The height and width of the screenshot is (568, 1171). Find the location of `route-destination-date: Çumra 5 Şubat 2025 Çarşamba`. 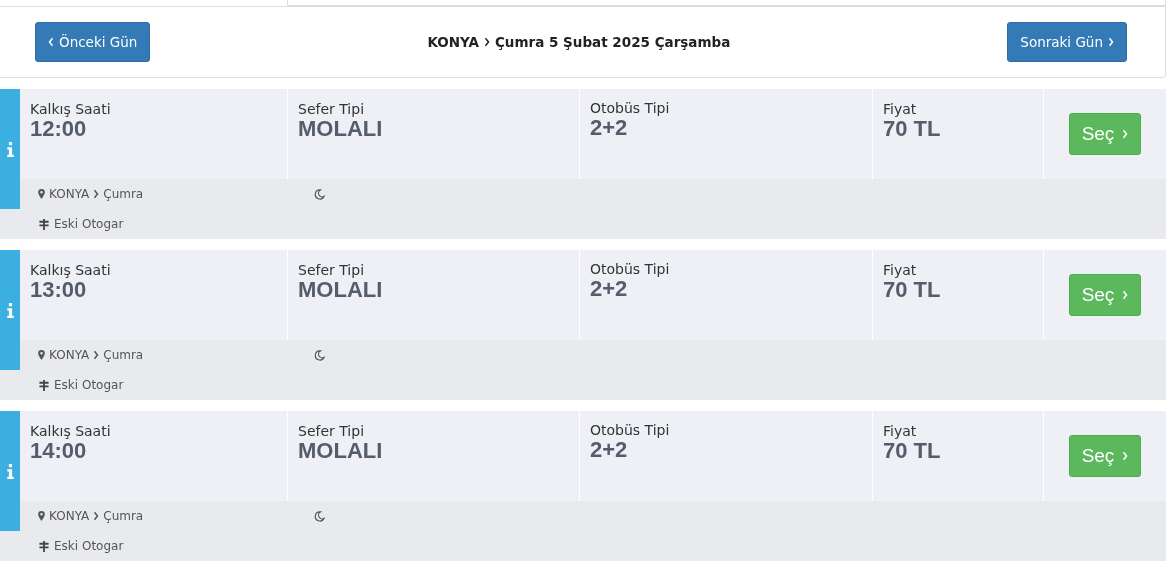

route-destination-date: Çumra 5 Şubat 2025 Çarşamba is located at coordinates (612, 42).